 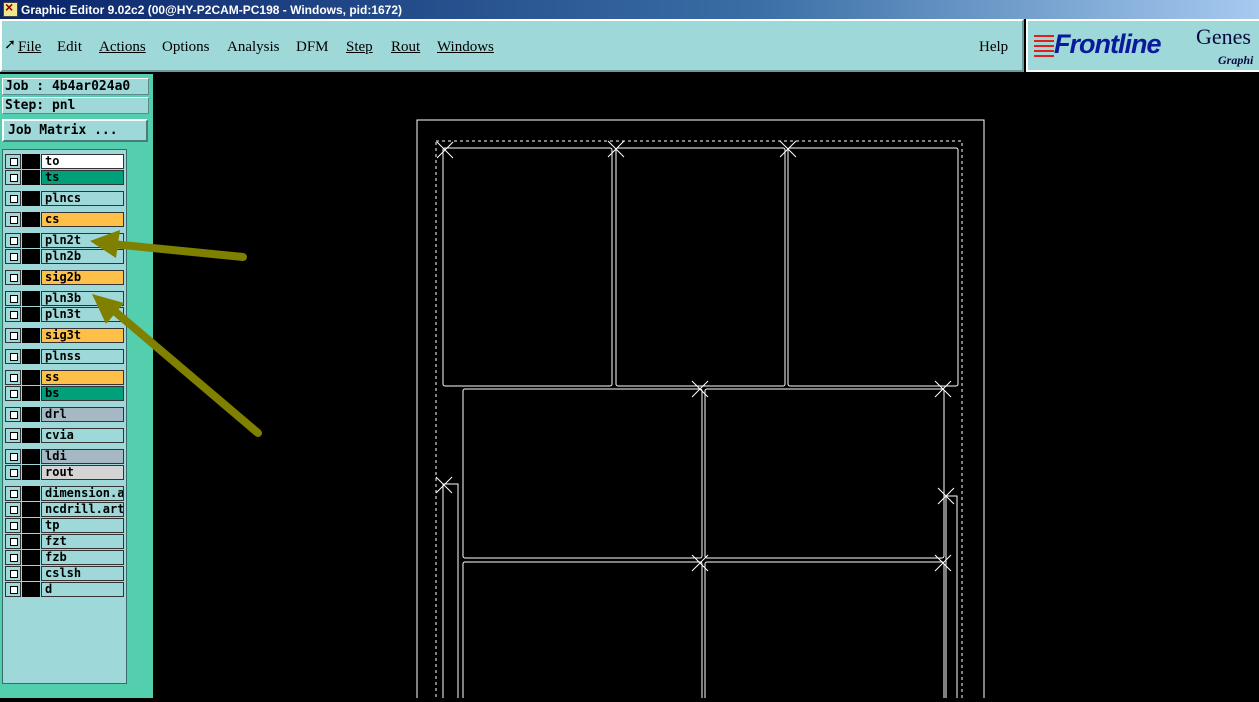 I want to click on menu-dfm: DFM, so click(x=312, y=47).